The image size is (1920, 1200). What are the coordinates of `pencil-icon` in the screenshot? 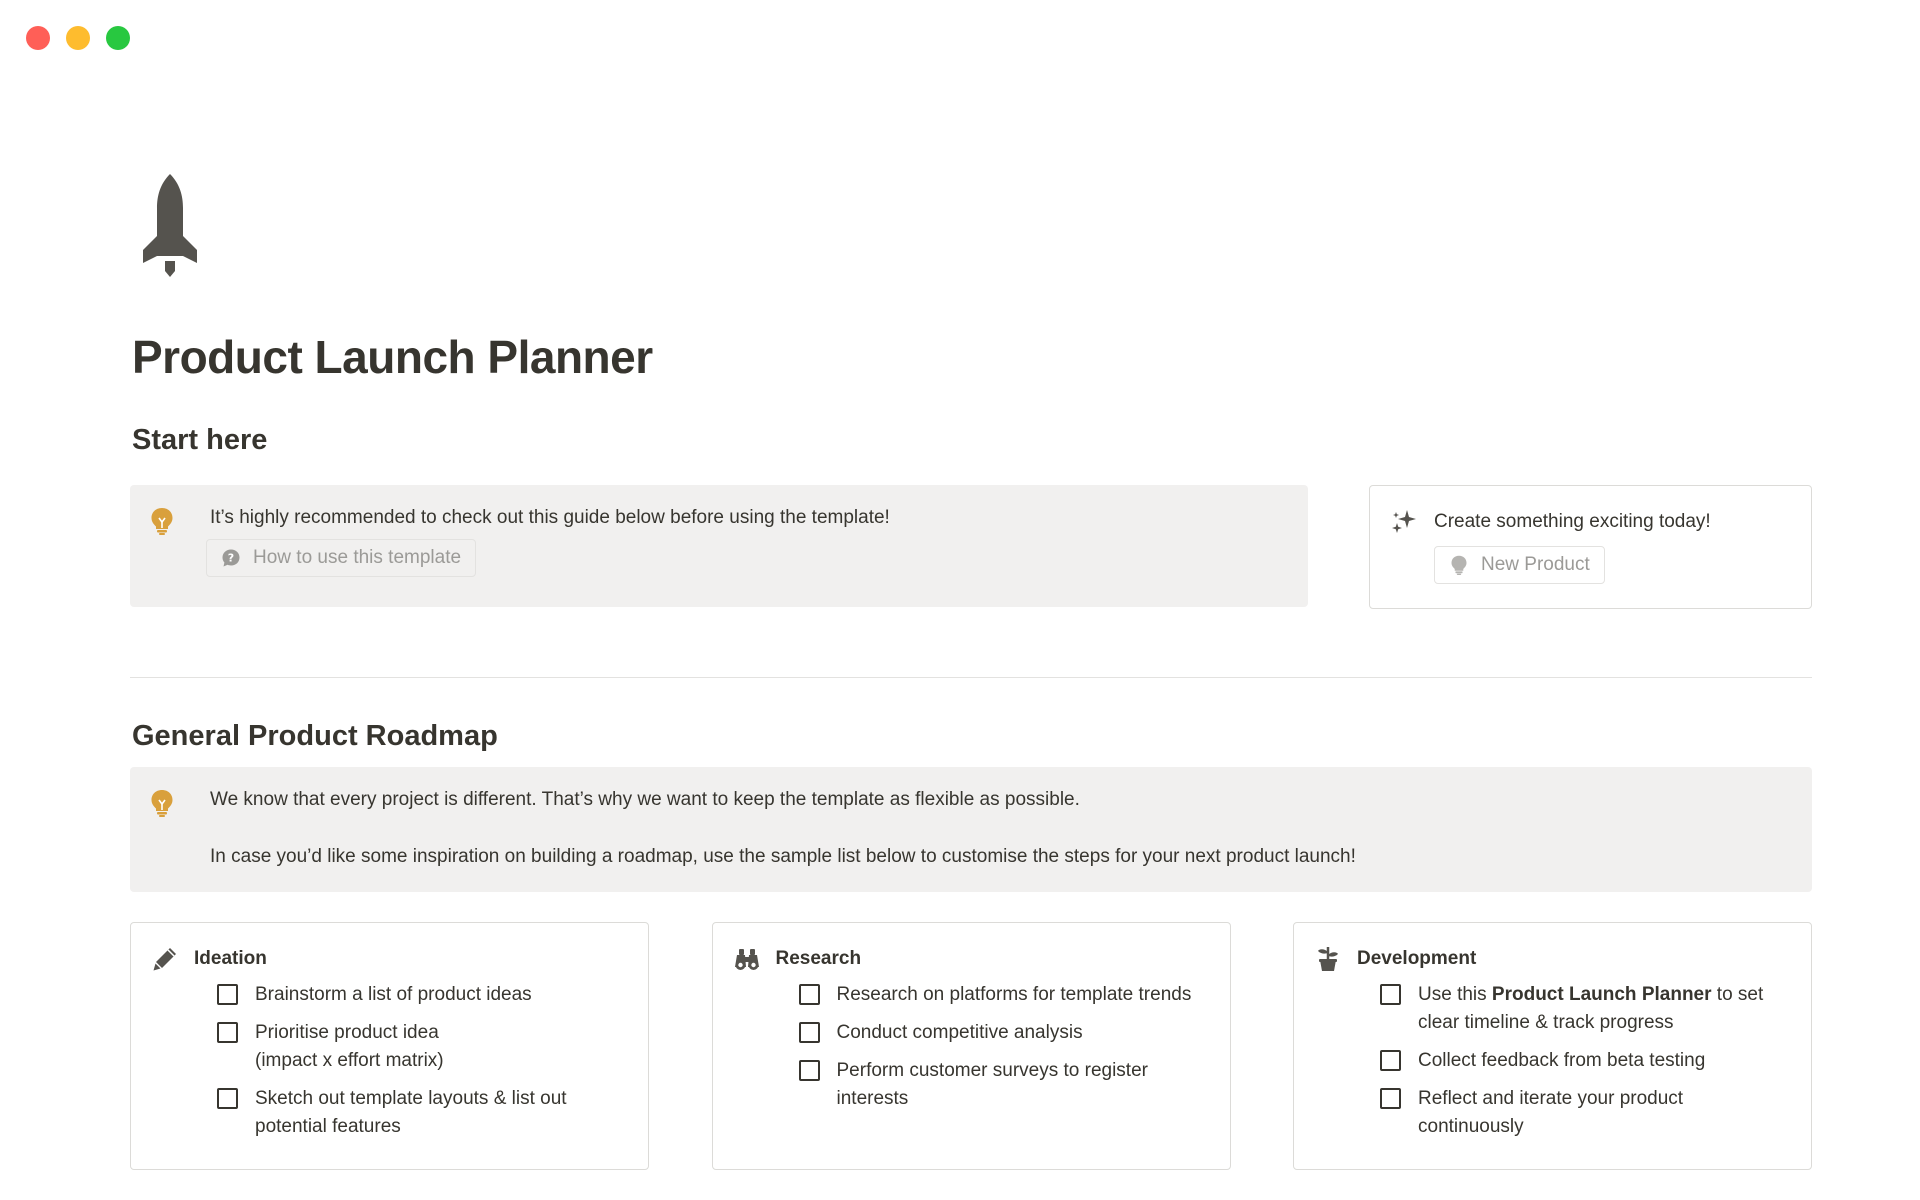 It's located at (165, 959).